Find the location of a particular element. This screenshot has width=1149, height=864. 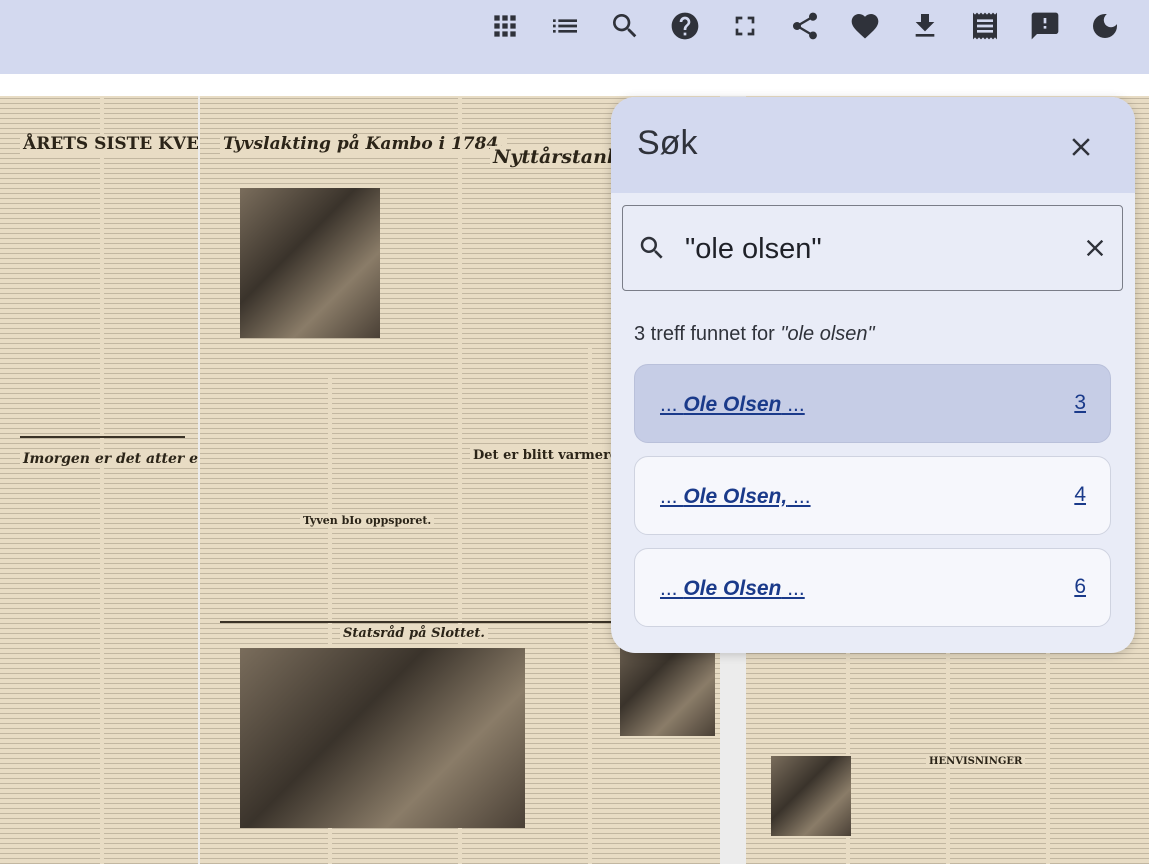

favorite-icon is located at coordinates (865, 26).